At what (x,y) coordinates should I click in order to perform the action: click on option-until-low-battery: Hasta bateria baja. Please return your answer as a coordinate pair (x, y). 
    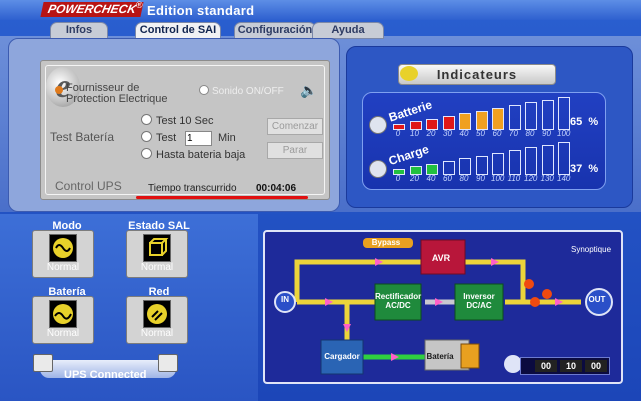
    Looking at the image, I should click on (193, 154).